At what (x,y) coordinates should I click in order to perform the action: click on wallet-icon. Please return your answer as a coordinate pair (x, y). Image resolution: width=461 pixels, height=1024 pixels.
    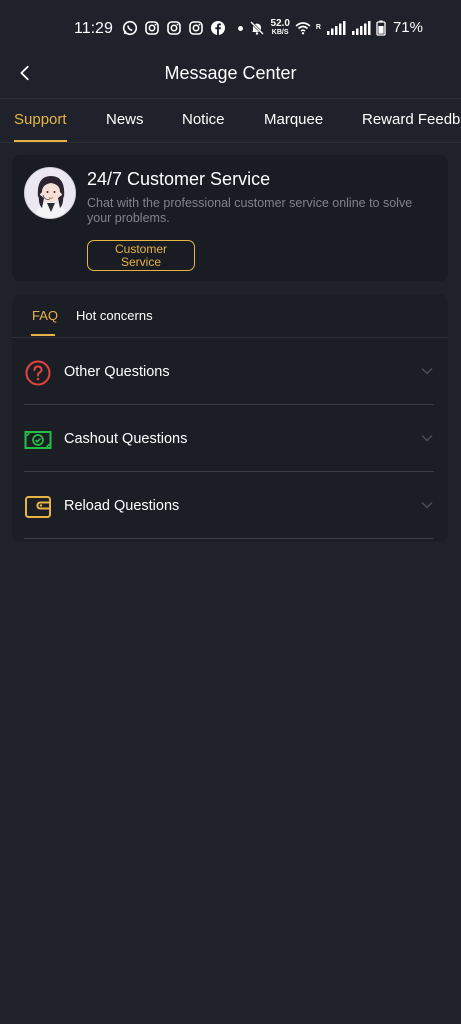
    Looking at the image, I should click on (38, 507).